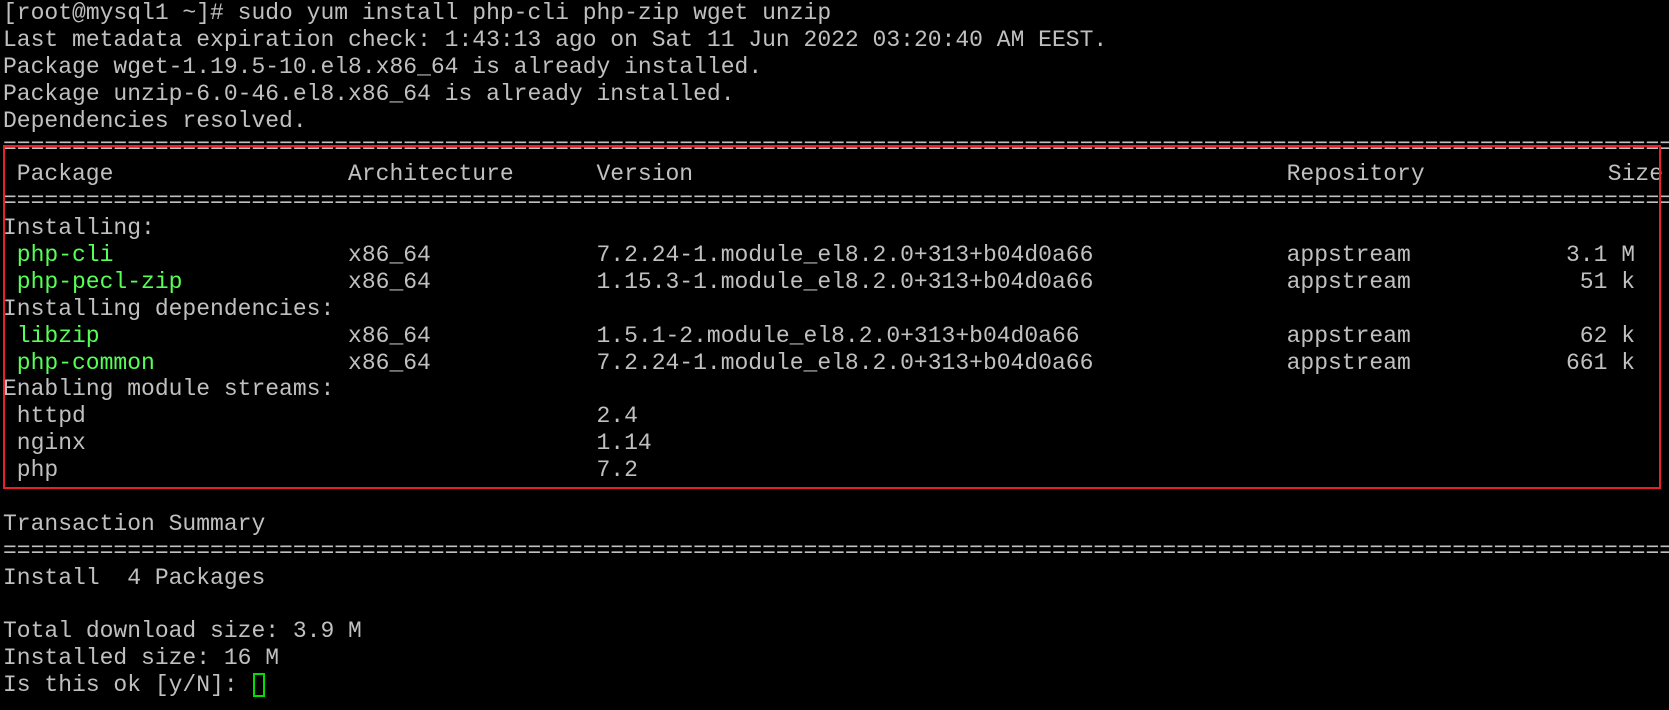 The width and height of the screenshot is (1669, 710). What do you see at coordinates (182, 631) in the screenshot?
I see `total-download-size: Total download size: 3.9 M` at bounding box center [182, 631].